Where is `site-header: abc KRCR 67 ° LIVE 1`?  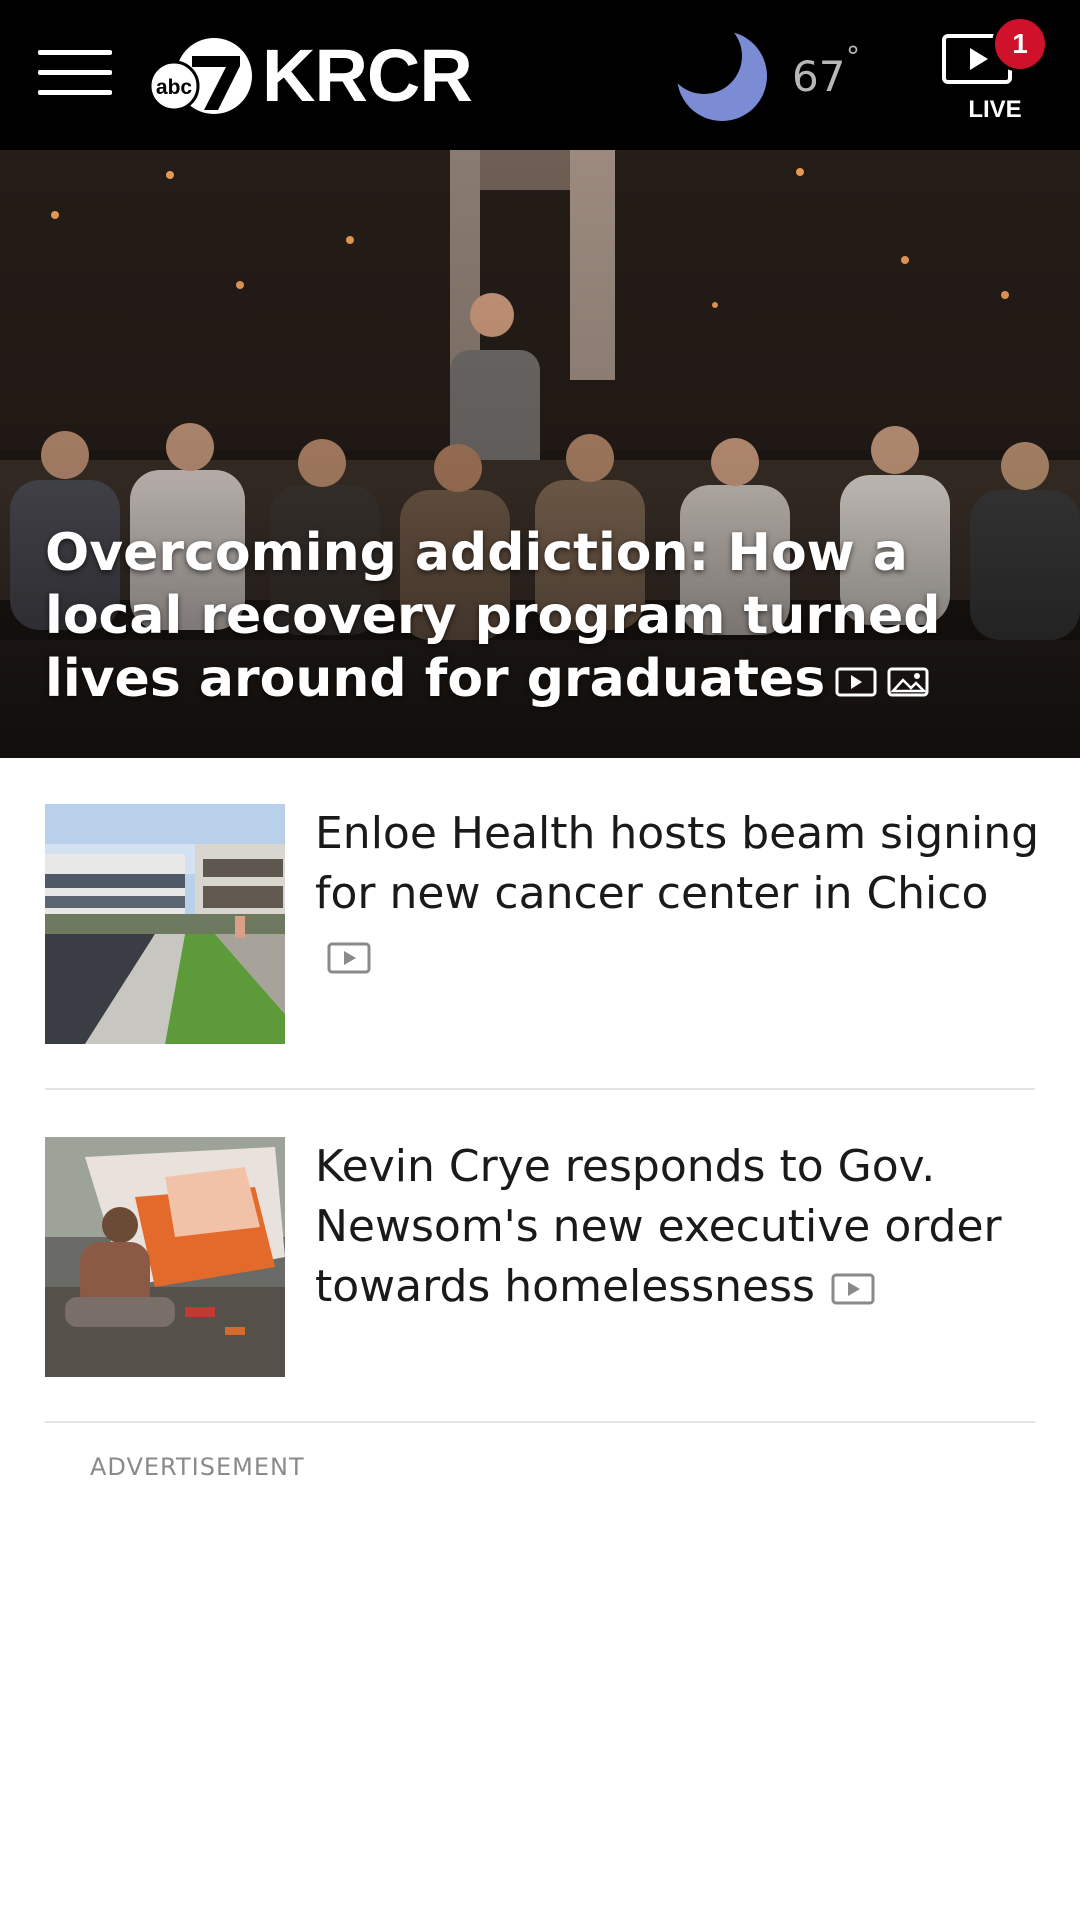
site-header: abc KRCR 67 ° LIVE 1 is located at coordinates (540, 75).